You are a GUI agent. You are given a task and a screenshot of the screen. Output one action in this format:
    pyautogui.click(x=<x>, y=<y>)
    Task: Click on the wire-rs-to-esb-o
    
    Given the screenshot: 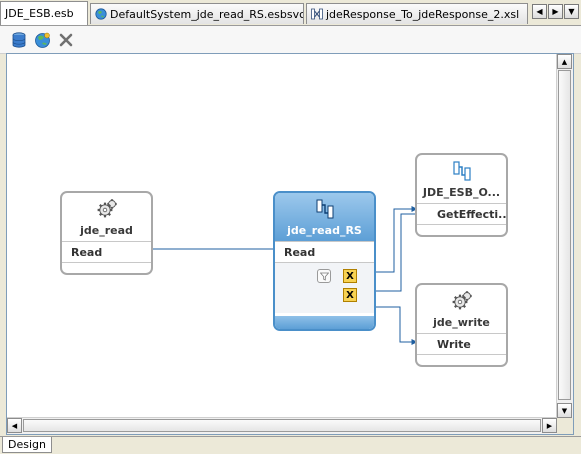 What is the action you would take?
    pyautogui.click(x=394, y=239)
    